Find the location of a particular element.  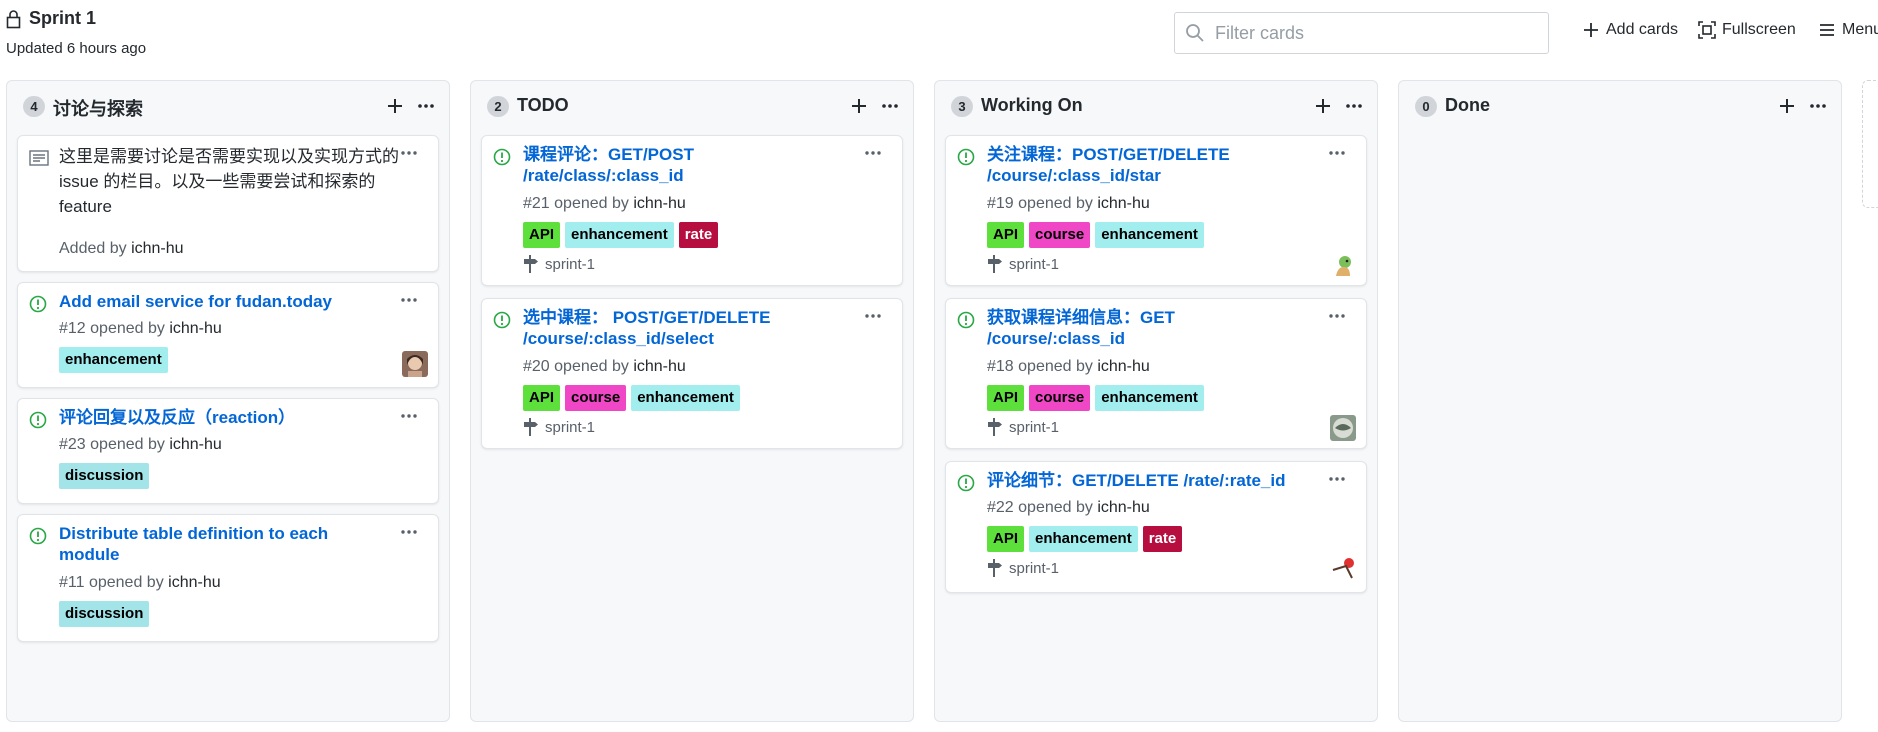

label-list: API course enhancement is located at coordinates (1095, 398).